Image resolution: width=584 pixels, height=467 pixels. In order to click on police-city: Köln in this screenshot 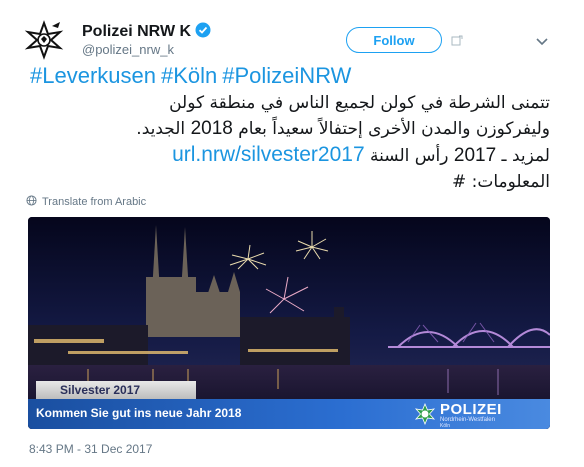, I will do `click(445, 426)`.